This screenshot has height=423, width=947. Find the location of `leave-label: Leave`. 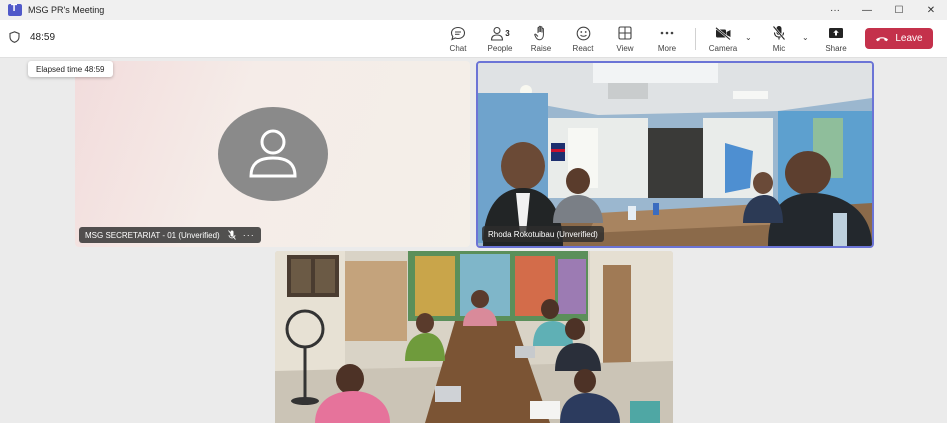

leave-label: Leave is located at coordinates (909, 38).